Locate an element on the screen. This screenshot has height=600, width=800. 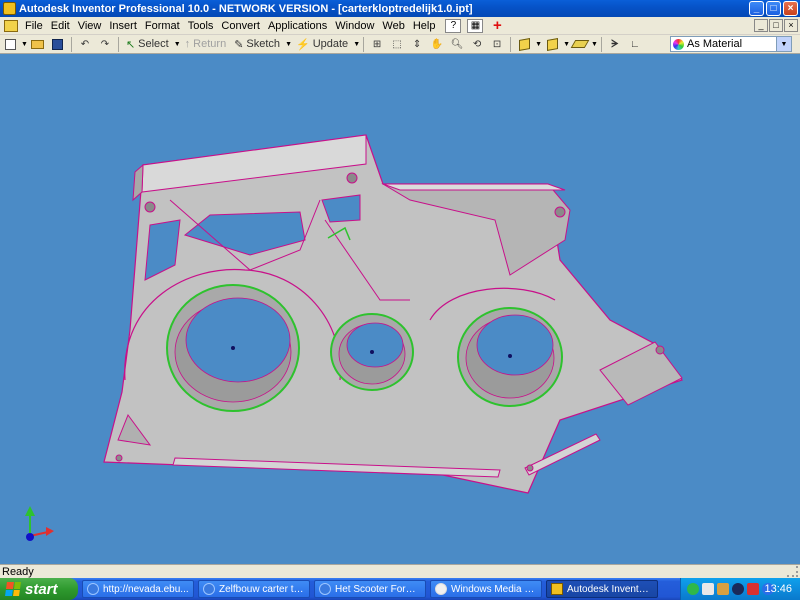
menu-format: Format is located at coordinates (162, 26).